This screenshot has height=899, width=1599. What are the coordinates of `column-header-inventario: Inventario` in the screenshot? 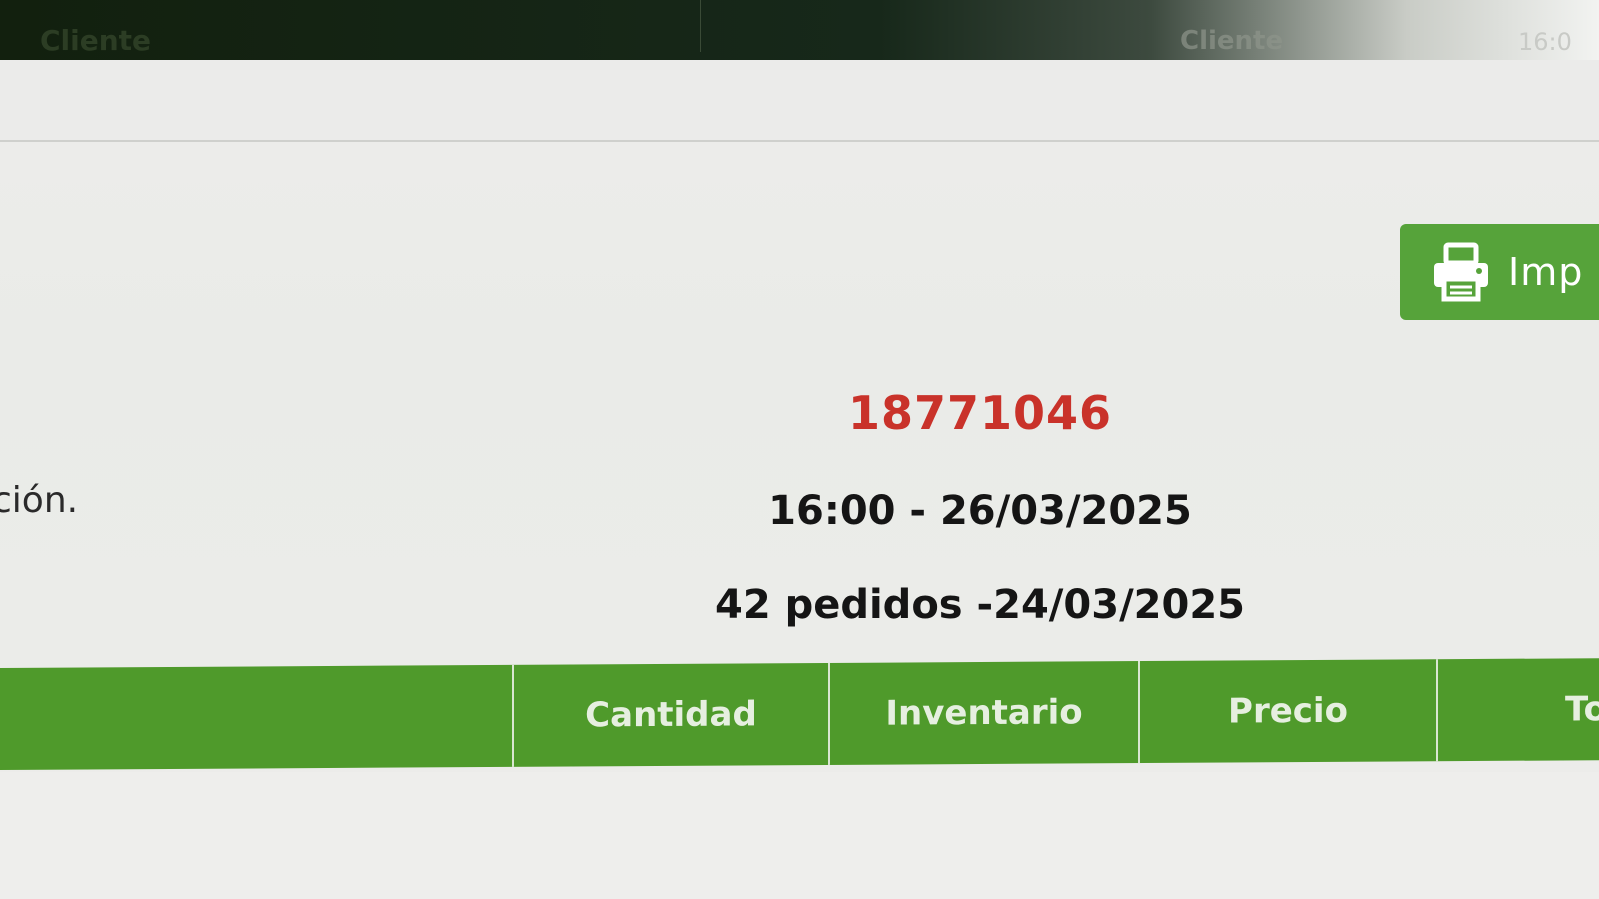 It's located at (985, 713).